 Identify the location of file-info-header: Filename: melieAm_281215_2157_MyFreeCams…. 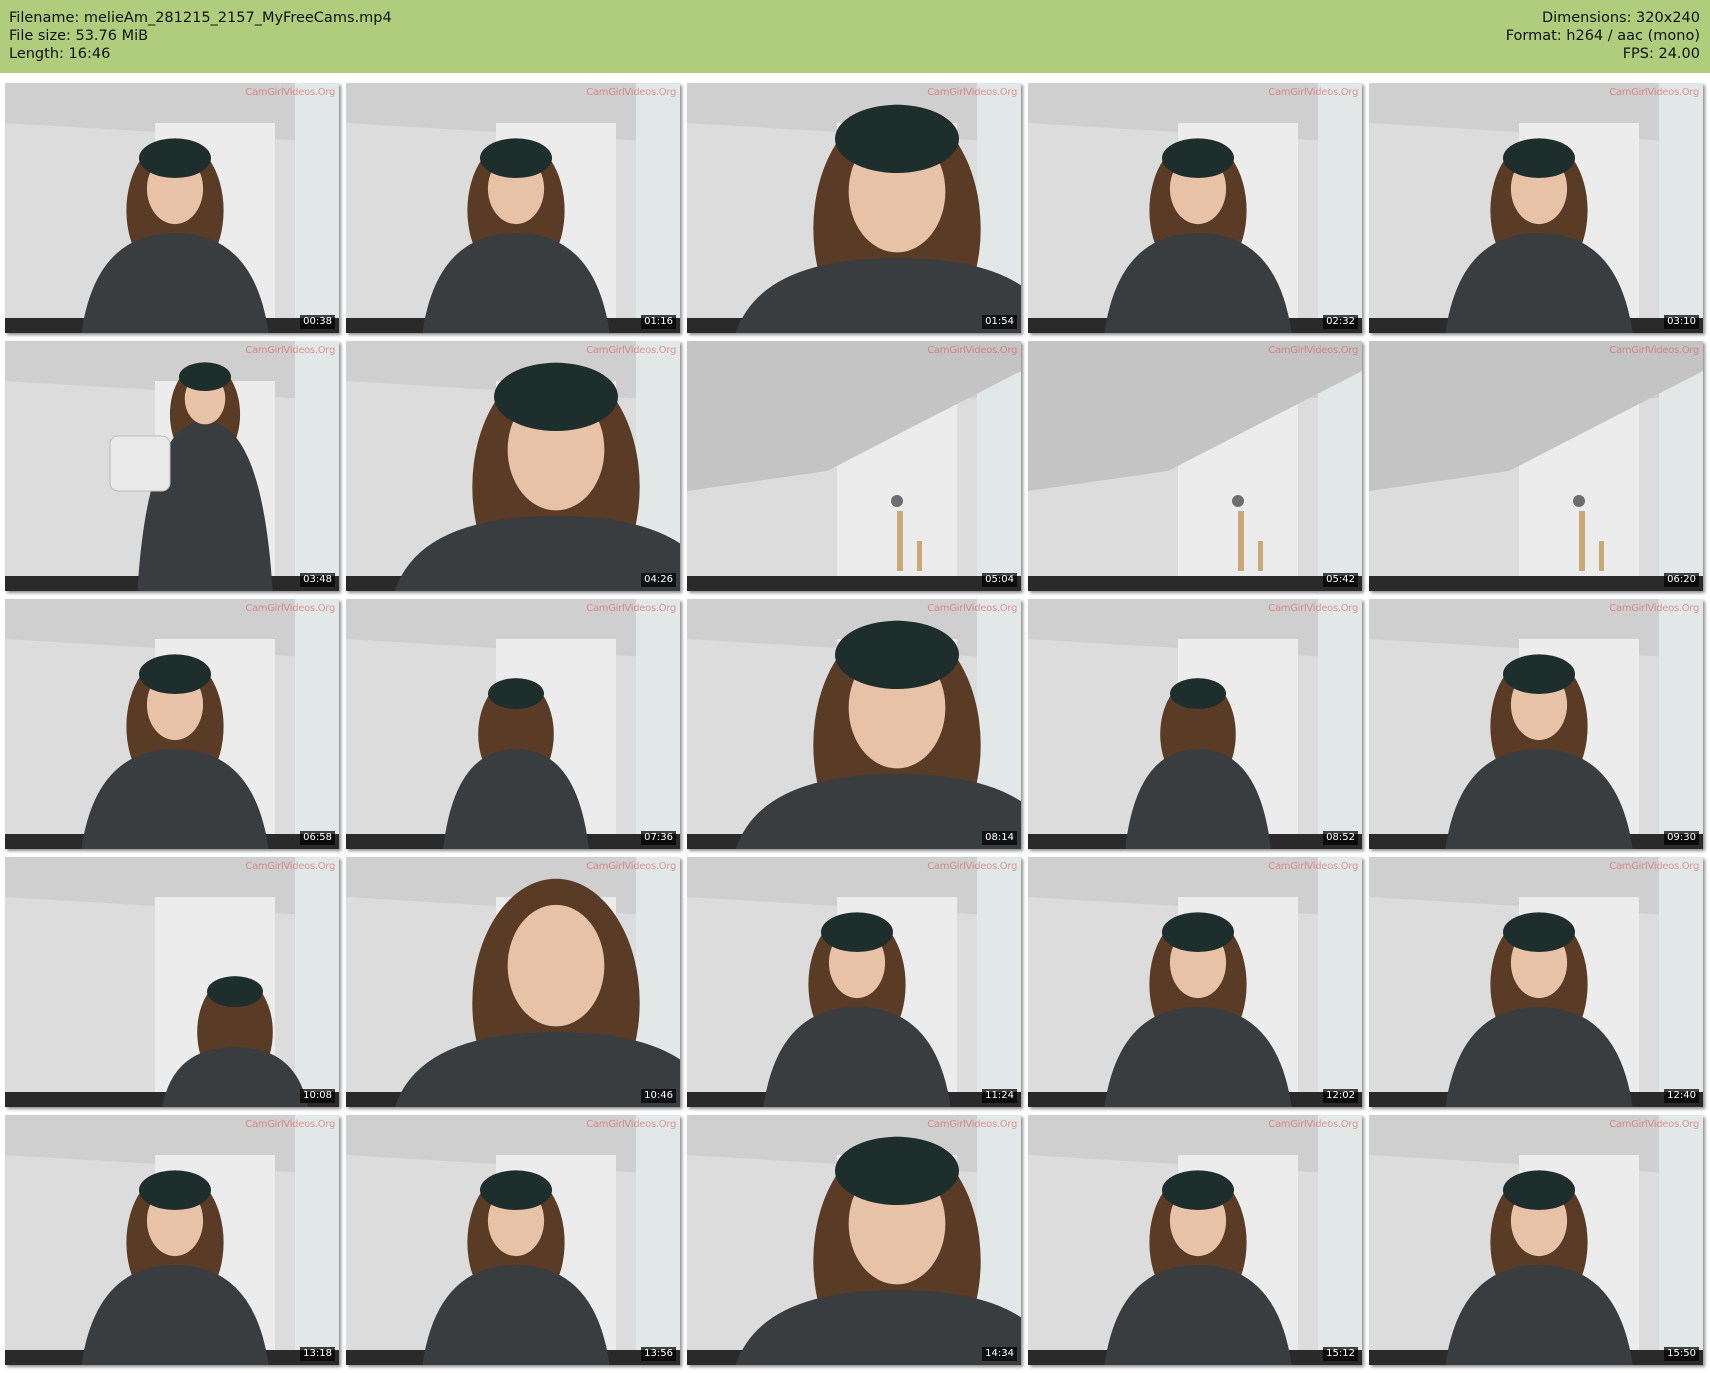
(855, 36).